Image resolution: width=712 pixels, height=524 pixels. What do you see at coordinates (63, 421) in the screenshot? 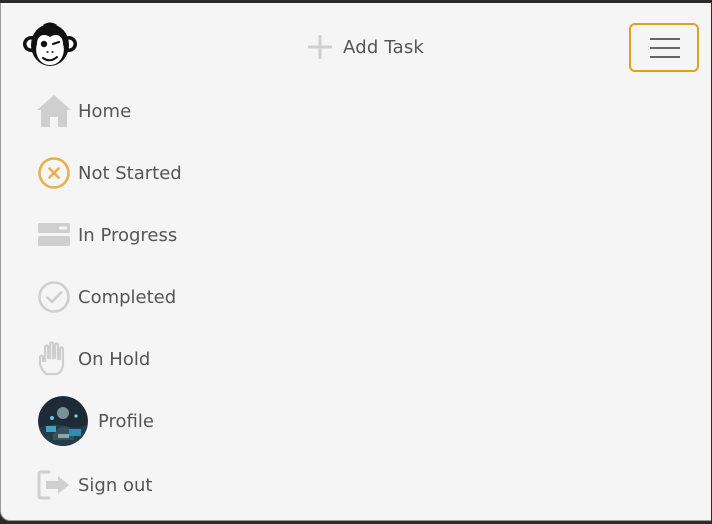
I see `avatar` at bounding box center [63, 421].